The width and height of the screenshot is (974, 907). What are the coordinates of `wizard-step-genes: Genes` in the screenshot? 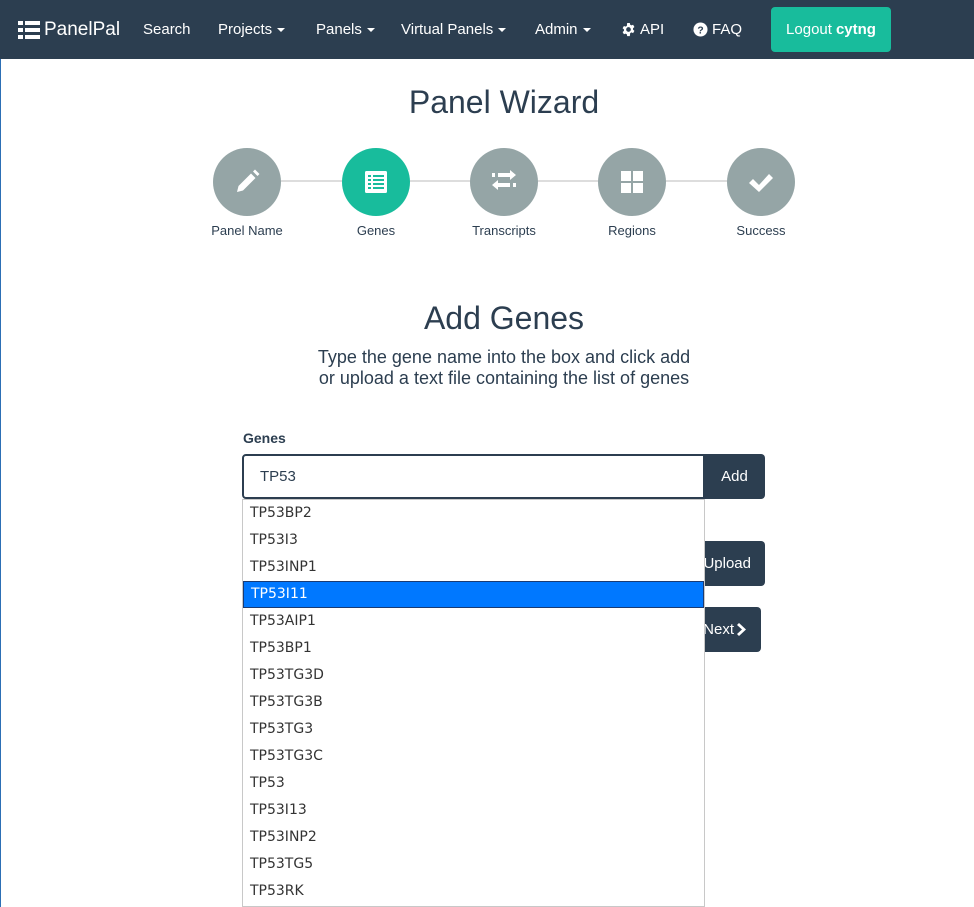 It's located at (376, 193).